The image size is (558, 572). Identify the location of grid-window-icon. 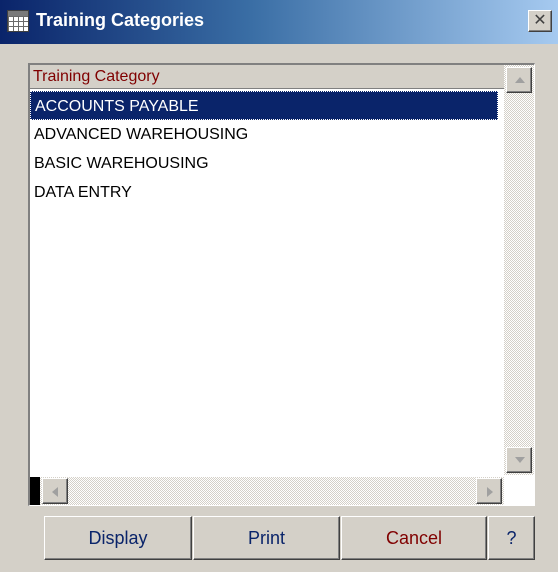
(18, 21).